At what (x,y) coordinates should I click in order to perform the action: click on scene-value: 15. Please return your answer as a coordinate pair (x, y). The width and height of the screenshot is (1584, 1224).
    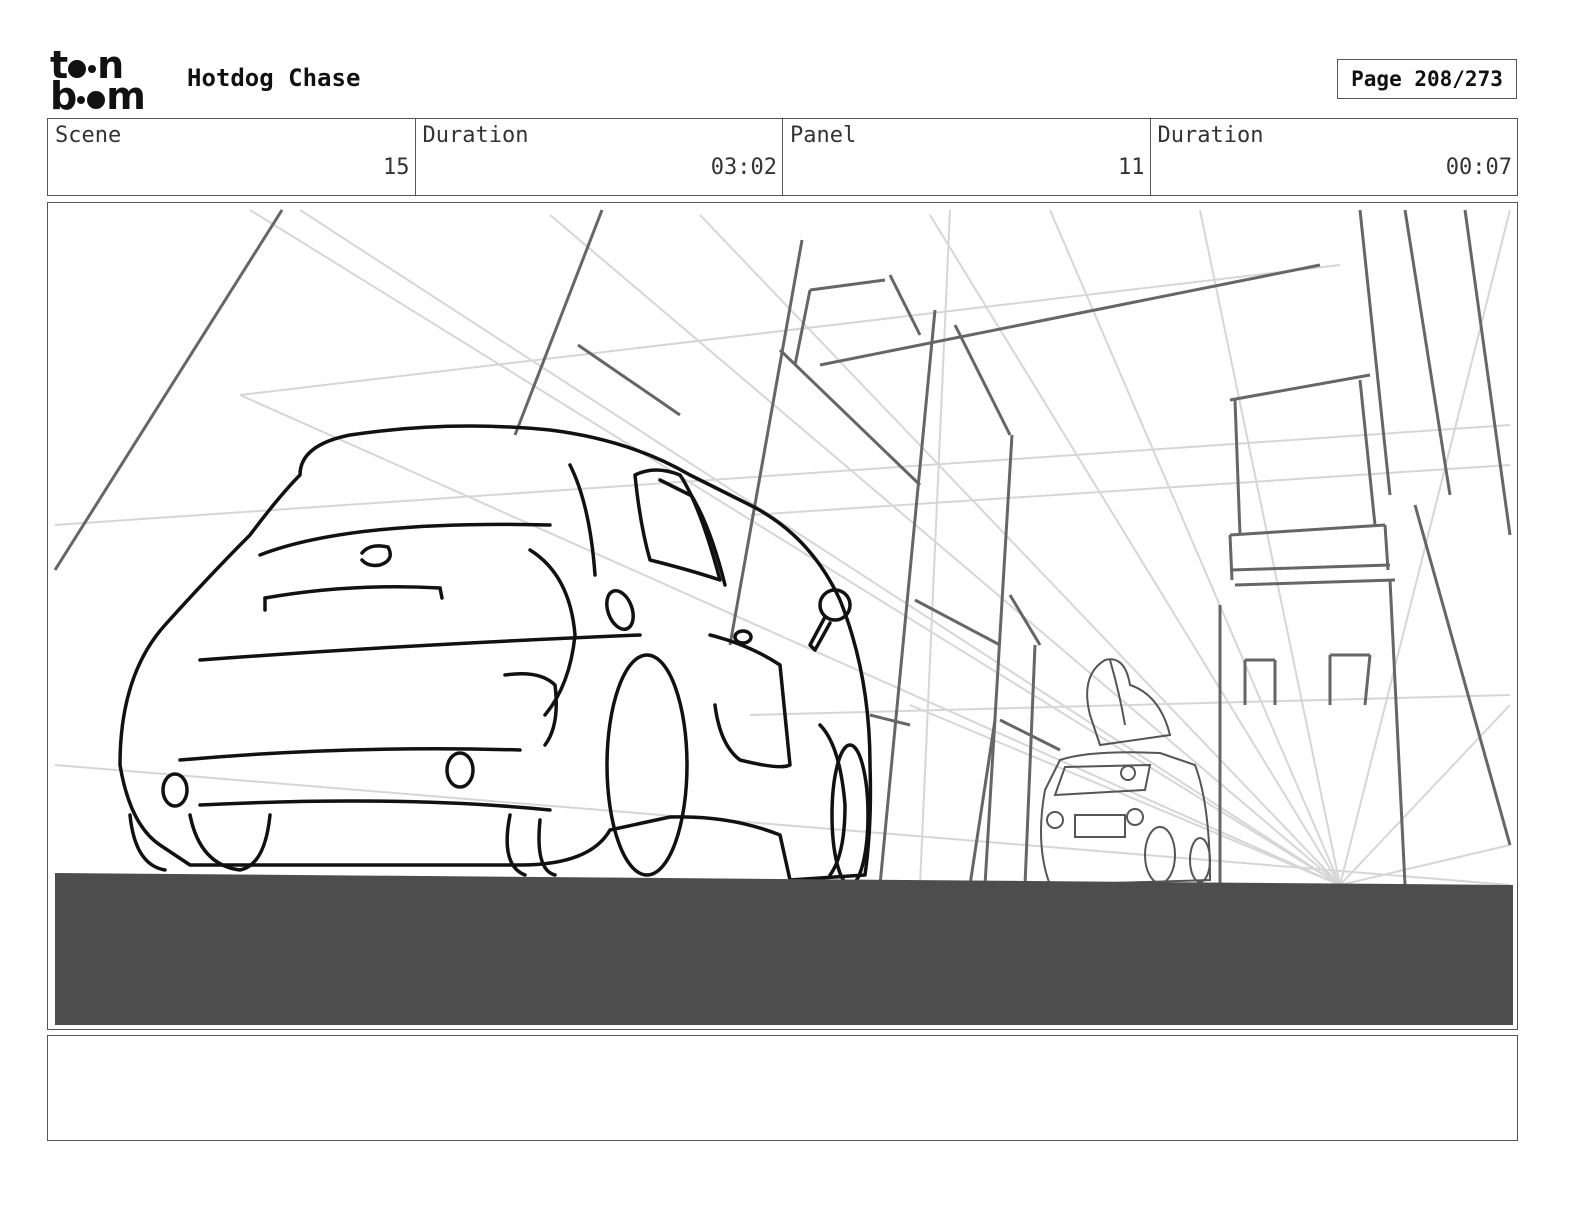
    Looking at the image, I should click on (396, 167).